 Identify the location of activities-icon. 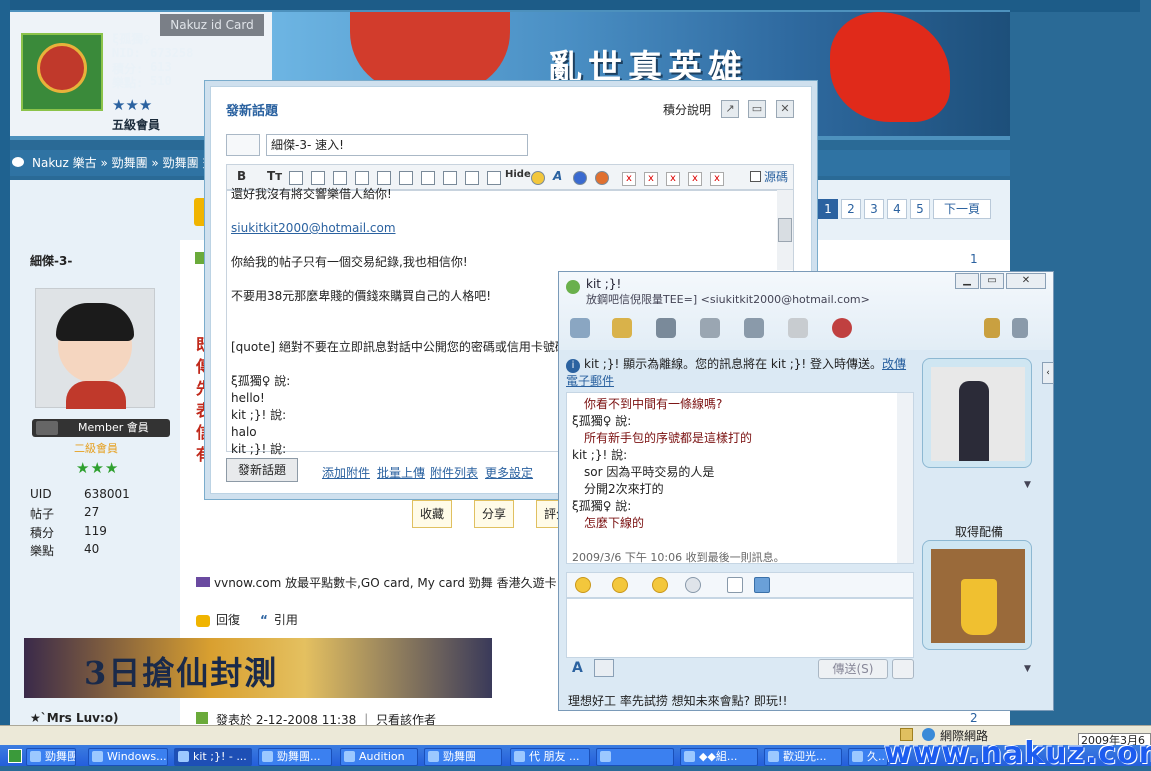
(798, 328).